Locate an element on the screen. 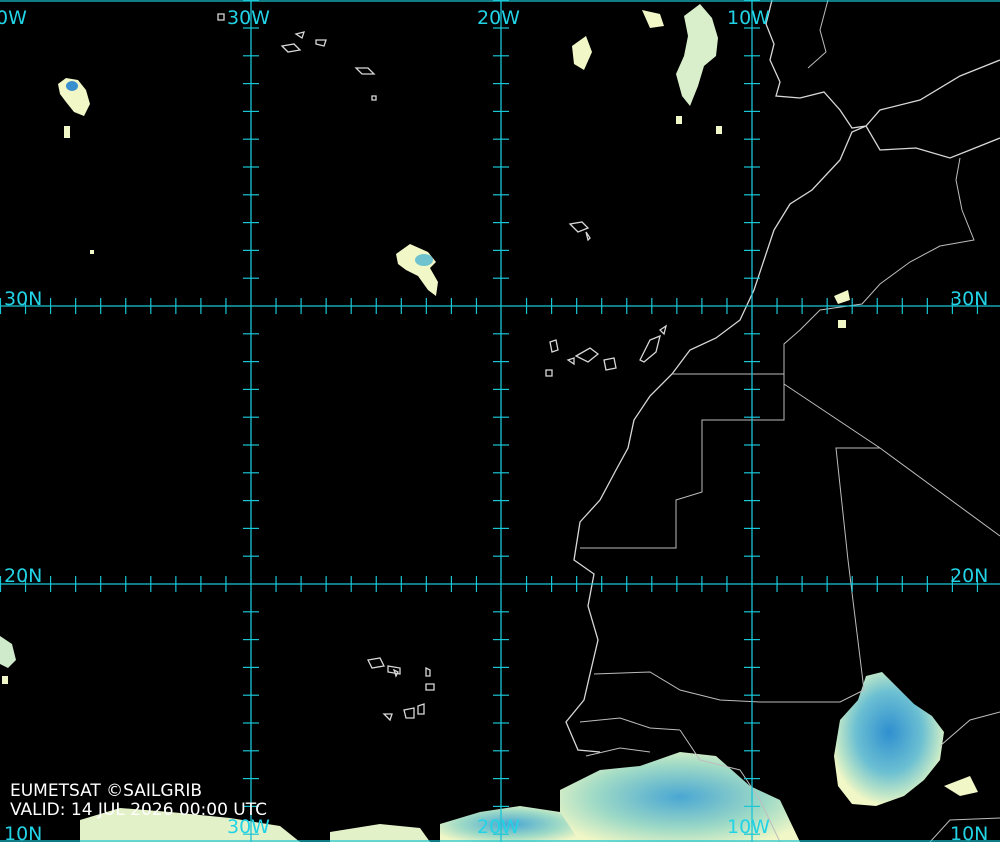 Image resolution: width=1000 pixels, height=842 pixels. label-lat-20n-left: 20N is located at coordinates (23, 576).